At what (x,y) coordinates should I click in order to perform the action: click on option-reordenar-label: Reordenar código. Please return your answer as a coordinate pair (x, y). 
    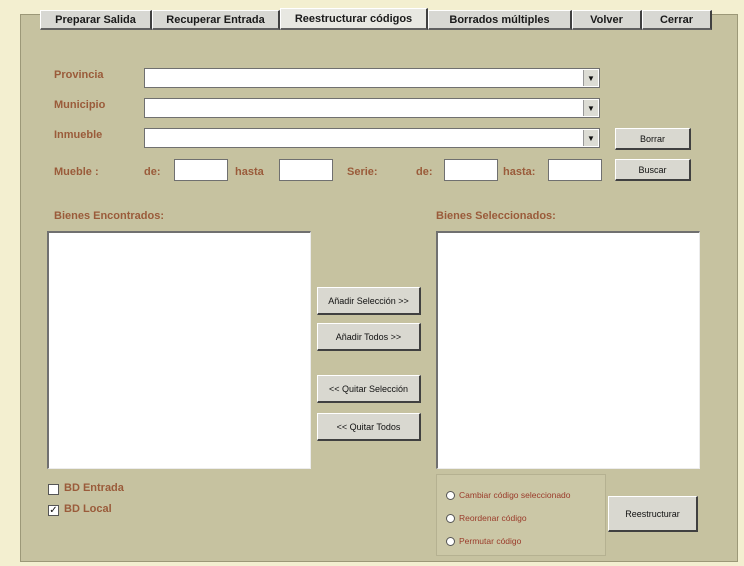
    Looking at the image, I should click on (493, 518).